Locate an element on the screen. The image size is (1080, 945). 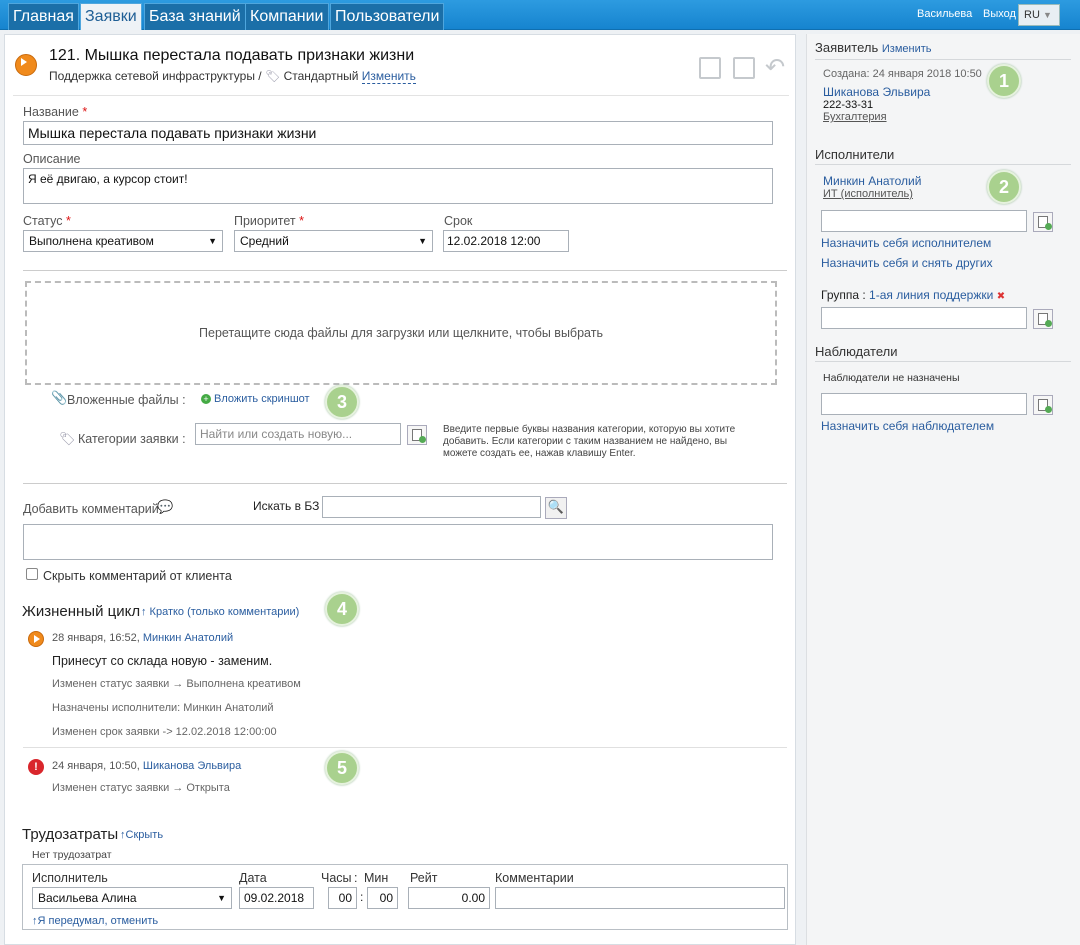
tag-icon: 🏷 is located at coordinates (67, 438).